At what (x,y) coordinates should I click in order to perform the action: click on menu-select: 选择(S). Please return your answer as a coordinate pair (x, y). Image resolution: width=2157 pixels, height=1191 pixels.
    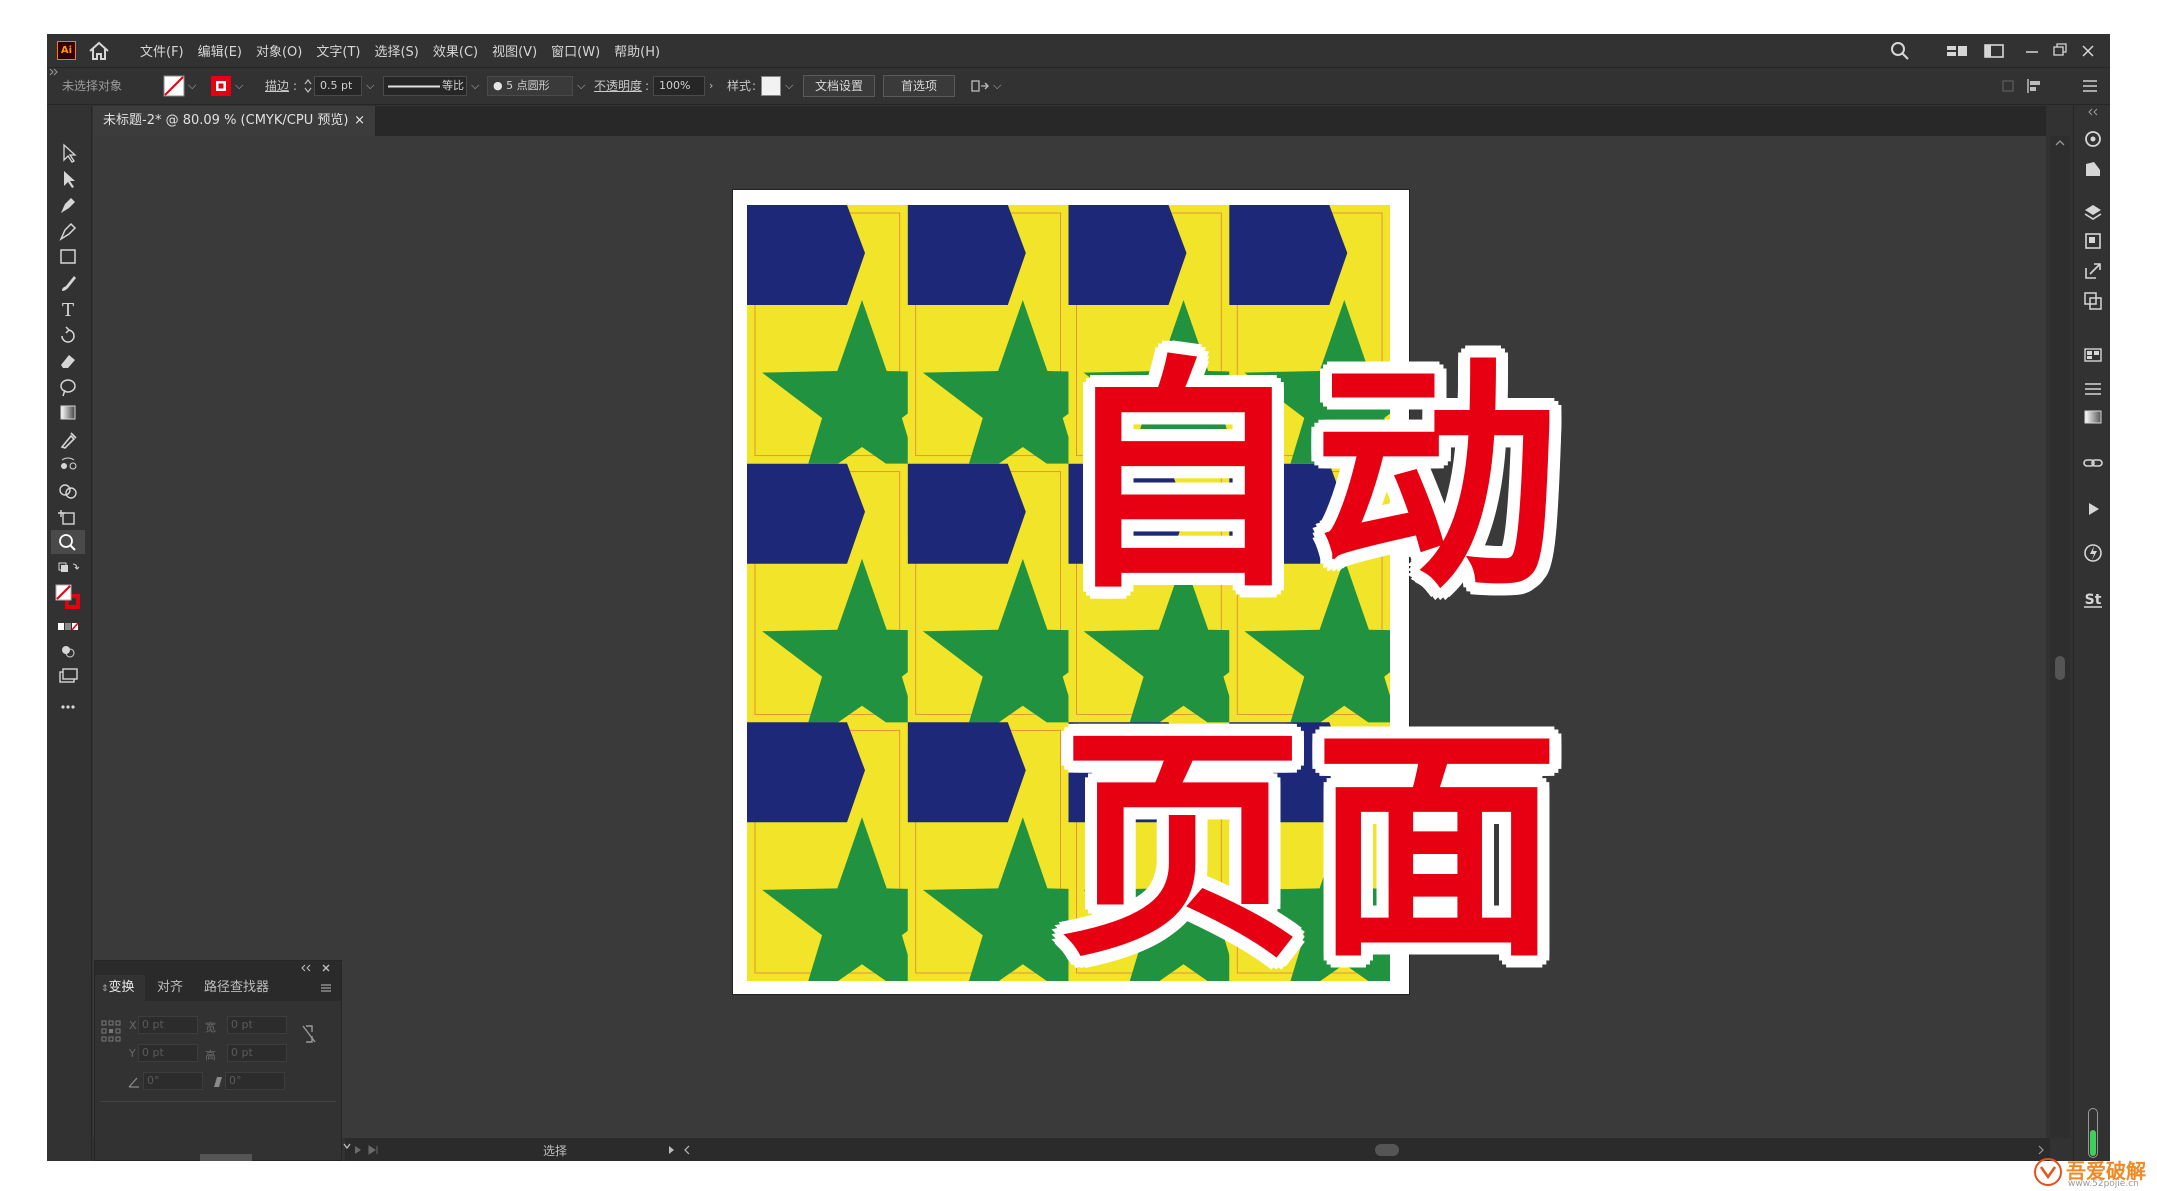
    Looking at the image, I should click on (396, 50).